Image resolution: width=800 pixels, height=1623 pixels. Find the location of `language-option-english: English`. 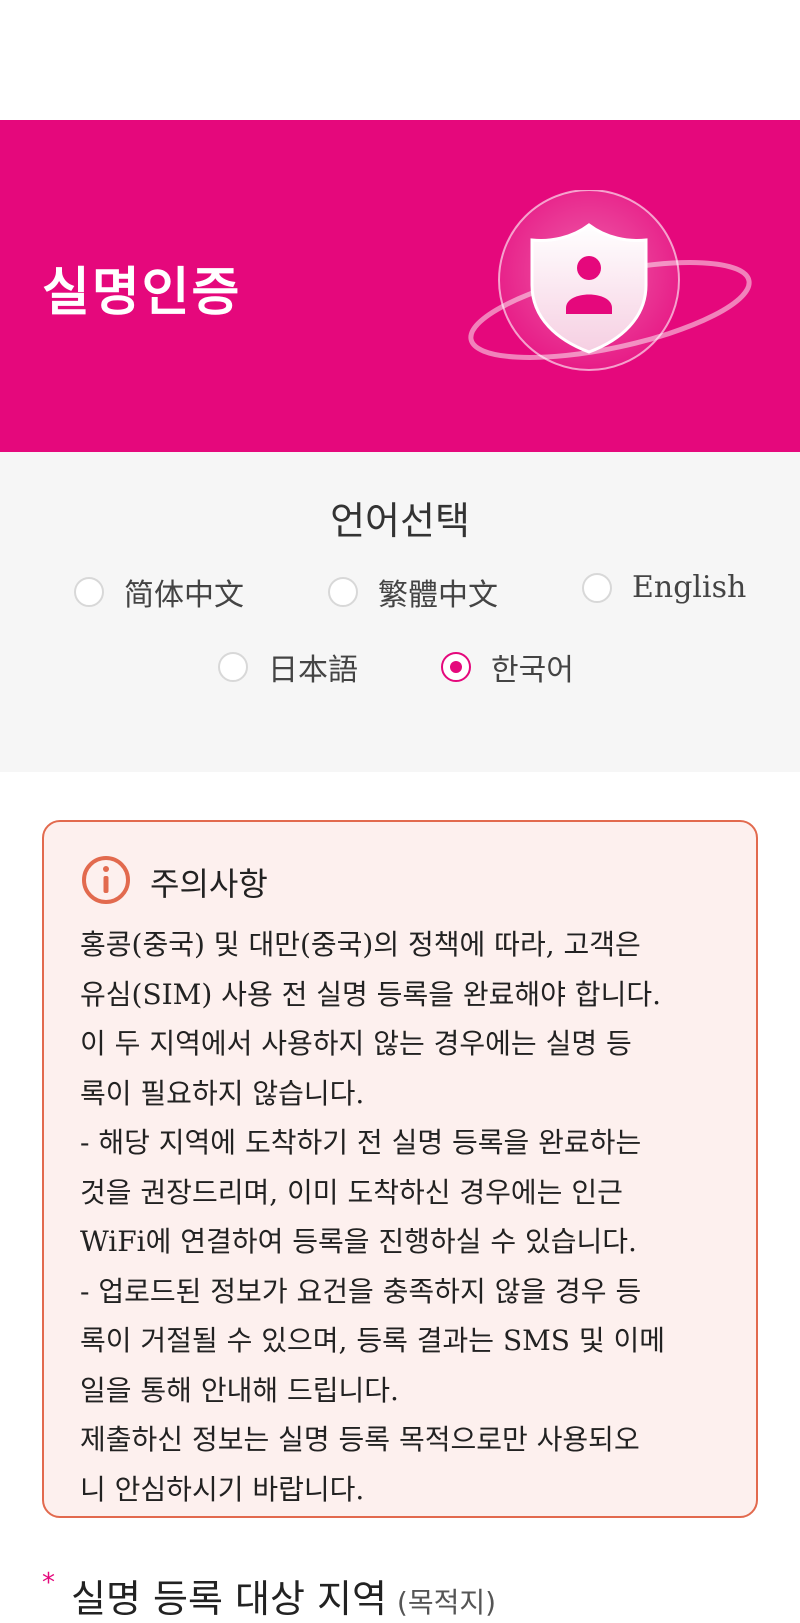

language-option-english: English is located at coordinates (664, 587).